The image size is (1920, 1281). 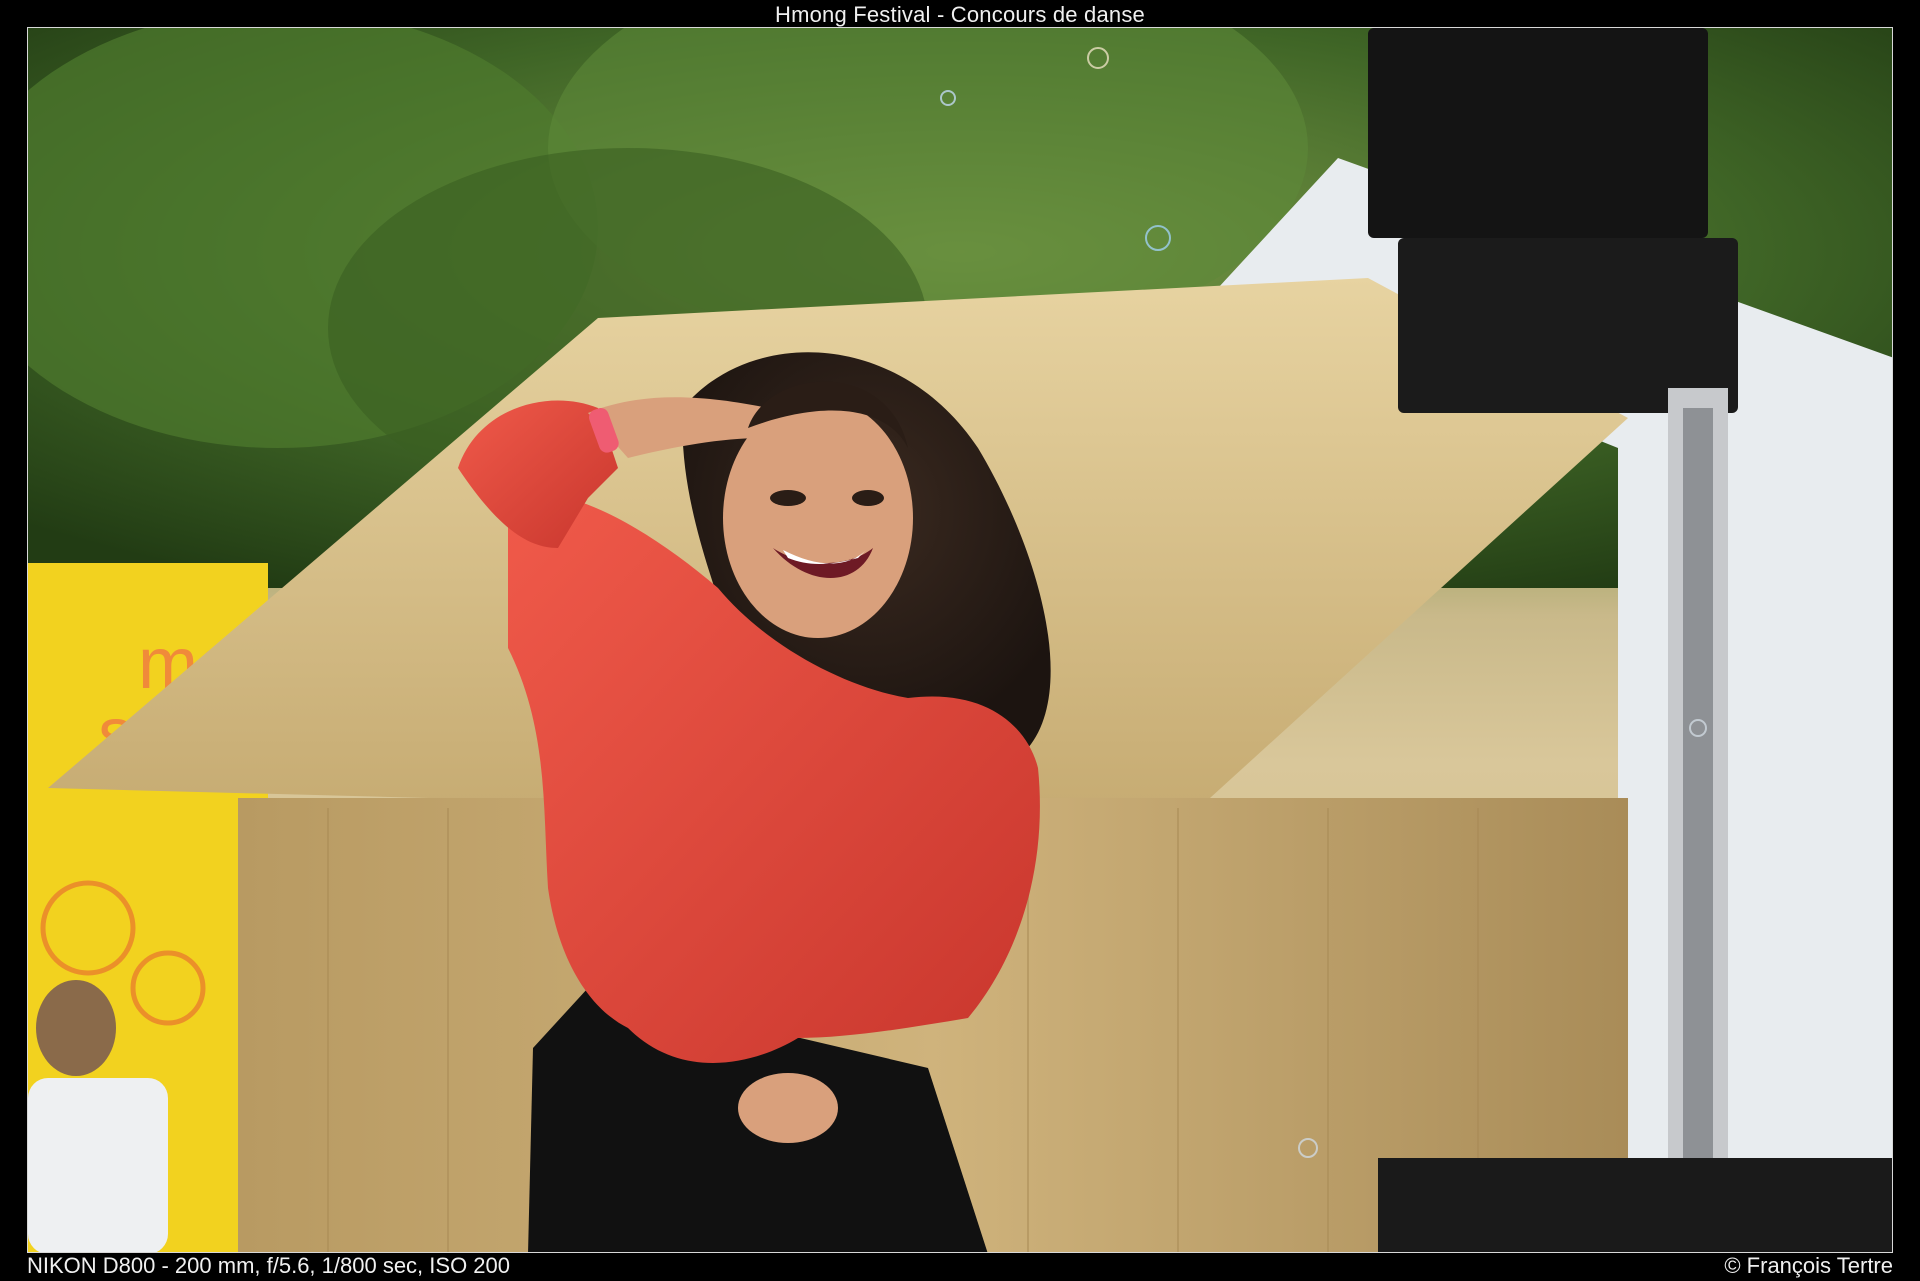 What do you see at coordinates (76, 1028) in the screenshot?
I see `background-child-head` at bounding box center [76, 1028].